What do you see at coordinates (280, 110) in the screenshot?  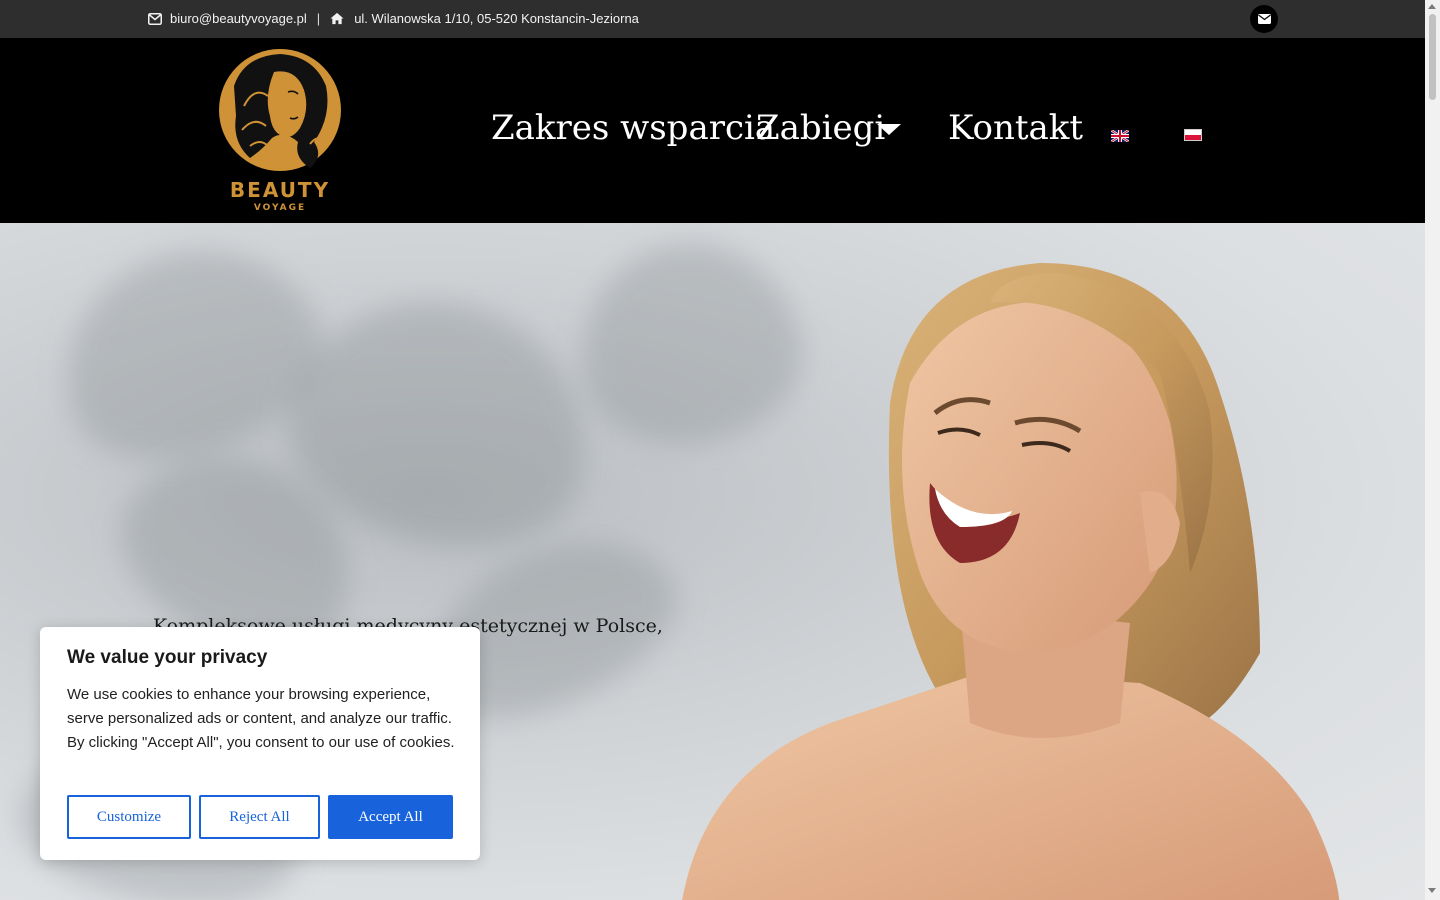 I see `logo-emblem` at bounding box center [280, 110].